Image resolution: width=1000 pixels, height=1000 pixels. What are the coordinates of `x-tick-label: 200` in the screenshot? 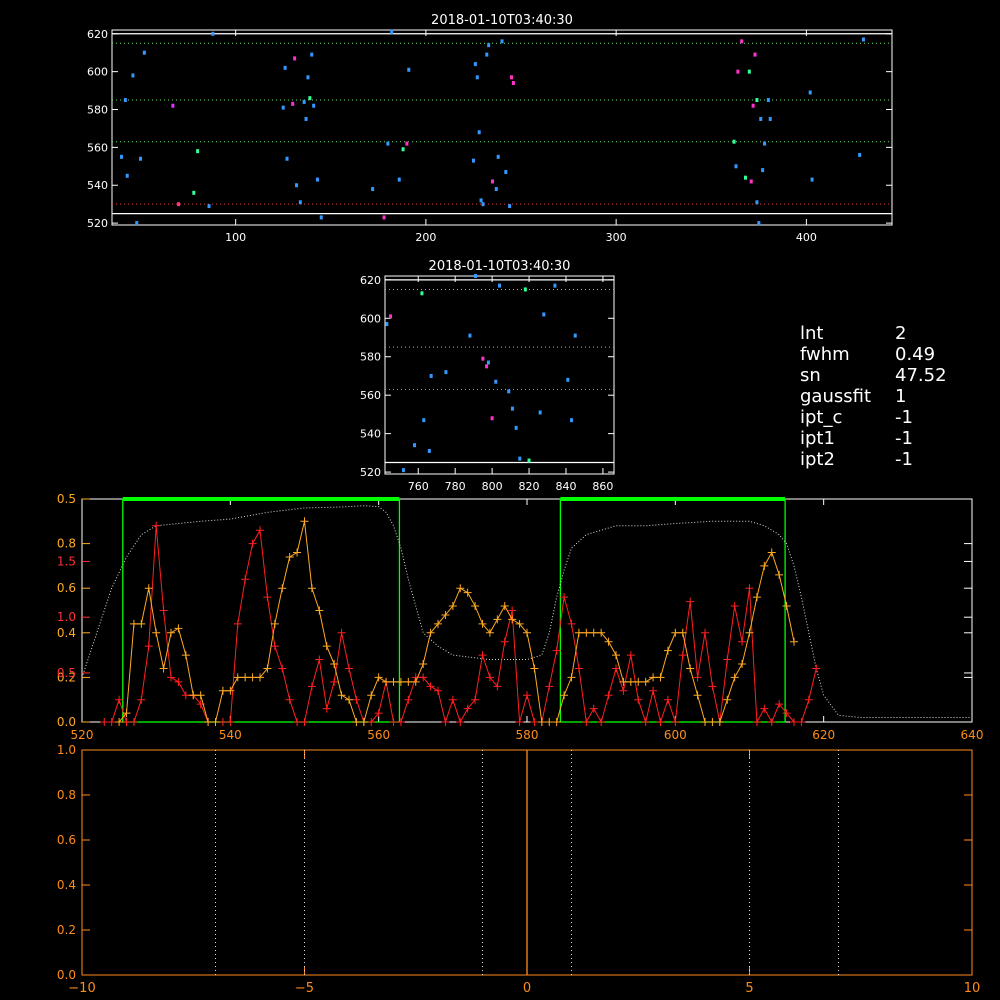 It's located at (425, 237).